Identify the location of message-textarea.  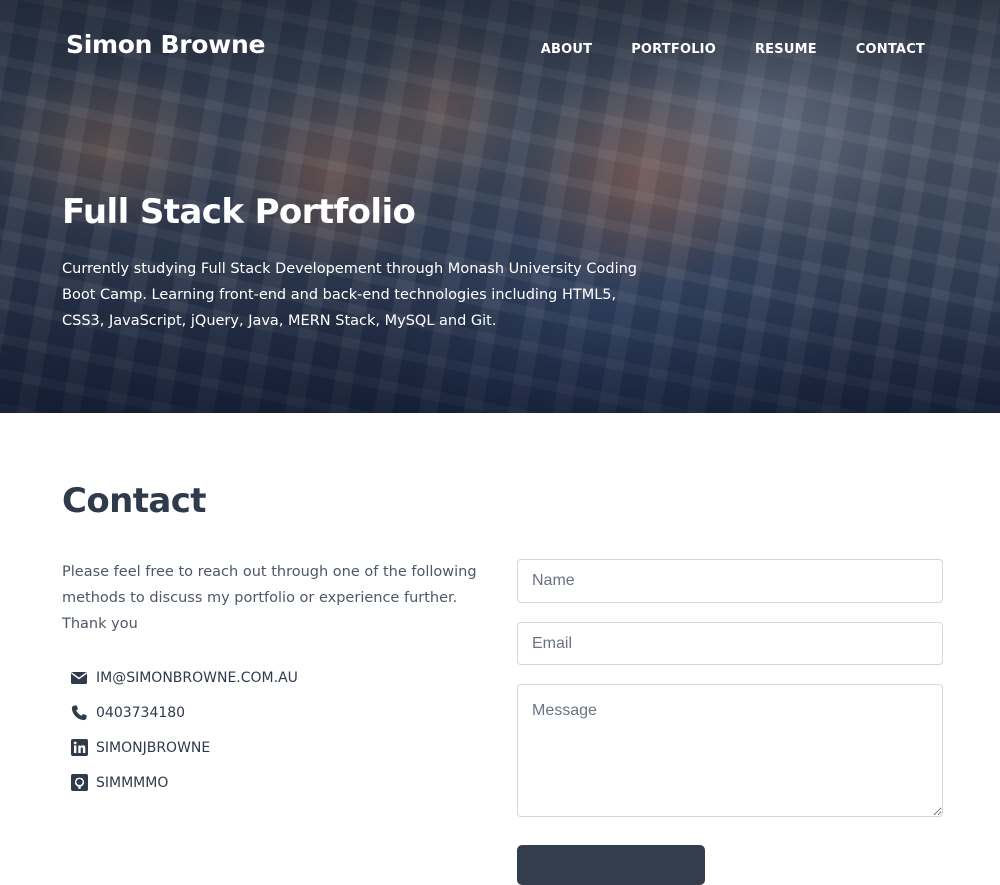
(730, 750).